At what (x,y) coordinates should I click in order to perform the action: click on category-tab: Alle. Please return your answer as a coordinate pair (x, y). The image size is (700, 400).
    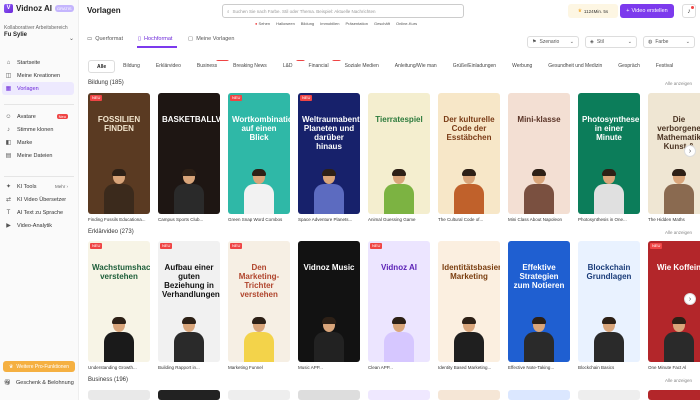
    Looking at the image, I should click on (102, 66).